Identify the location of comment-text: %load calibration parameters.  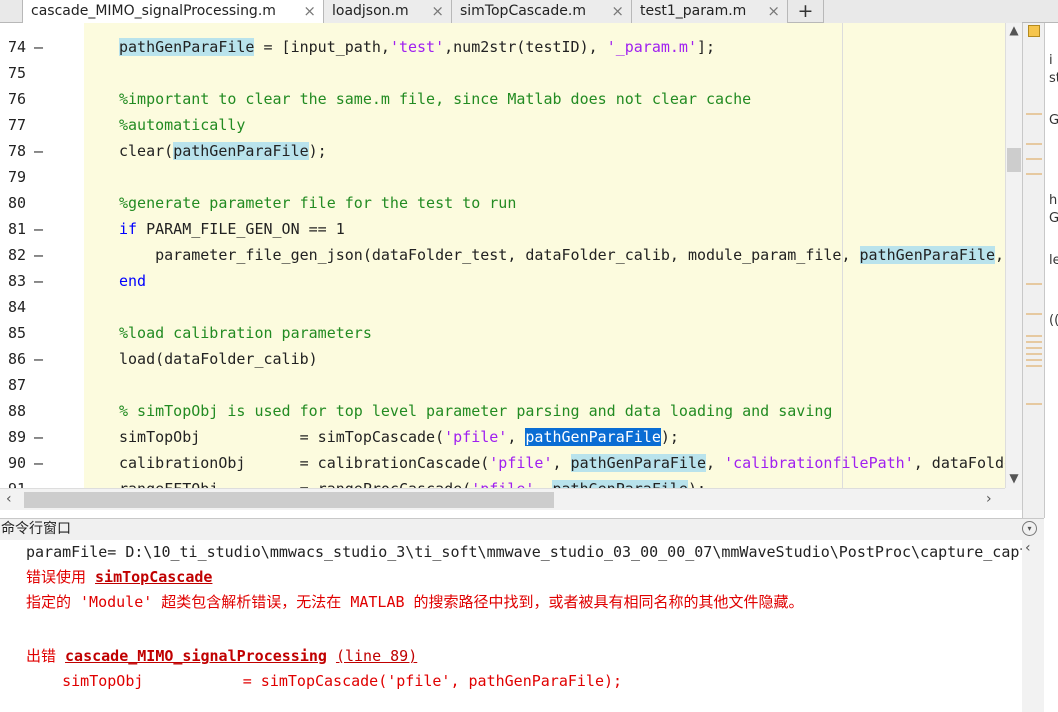
(245, 333).